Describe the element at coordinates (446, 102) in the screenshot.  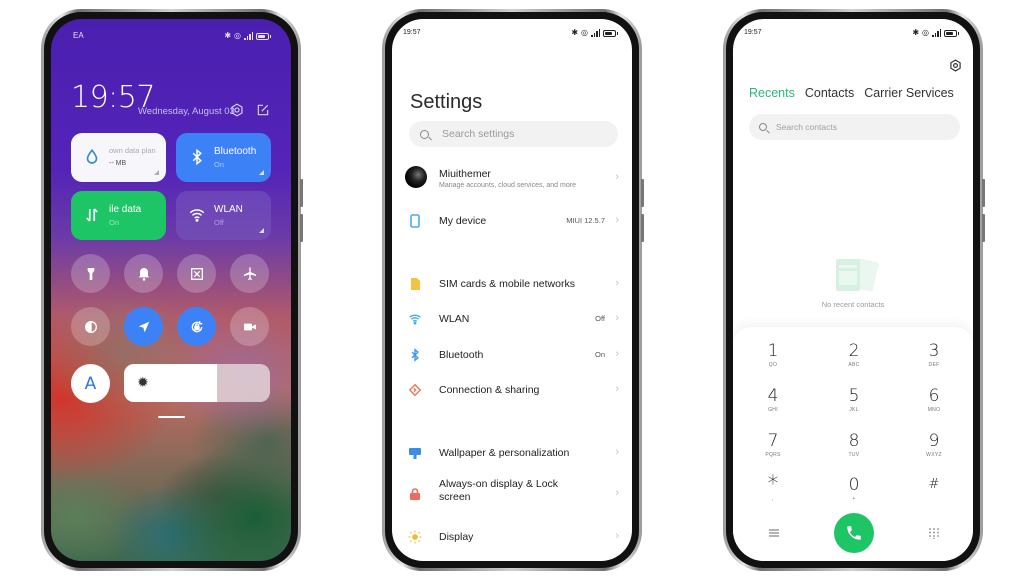
I see `page-title: Settings` at that location.